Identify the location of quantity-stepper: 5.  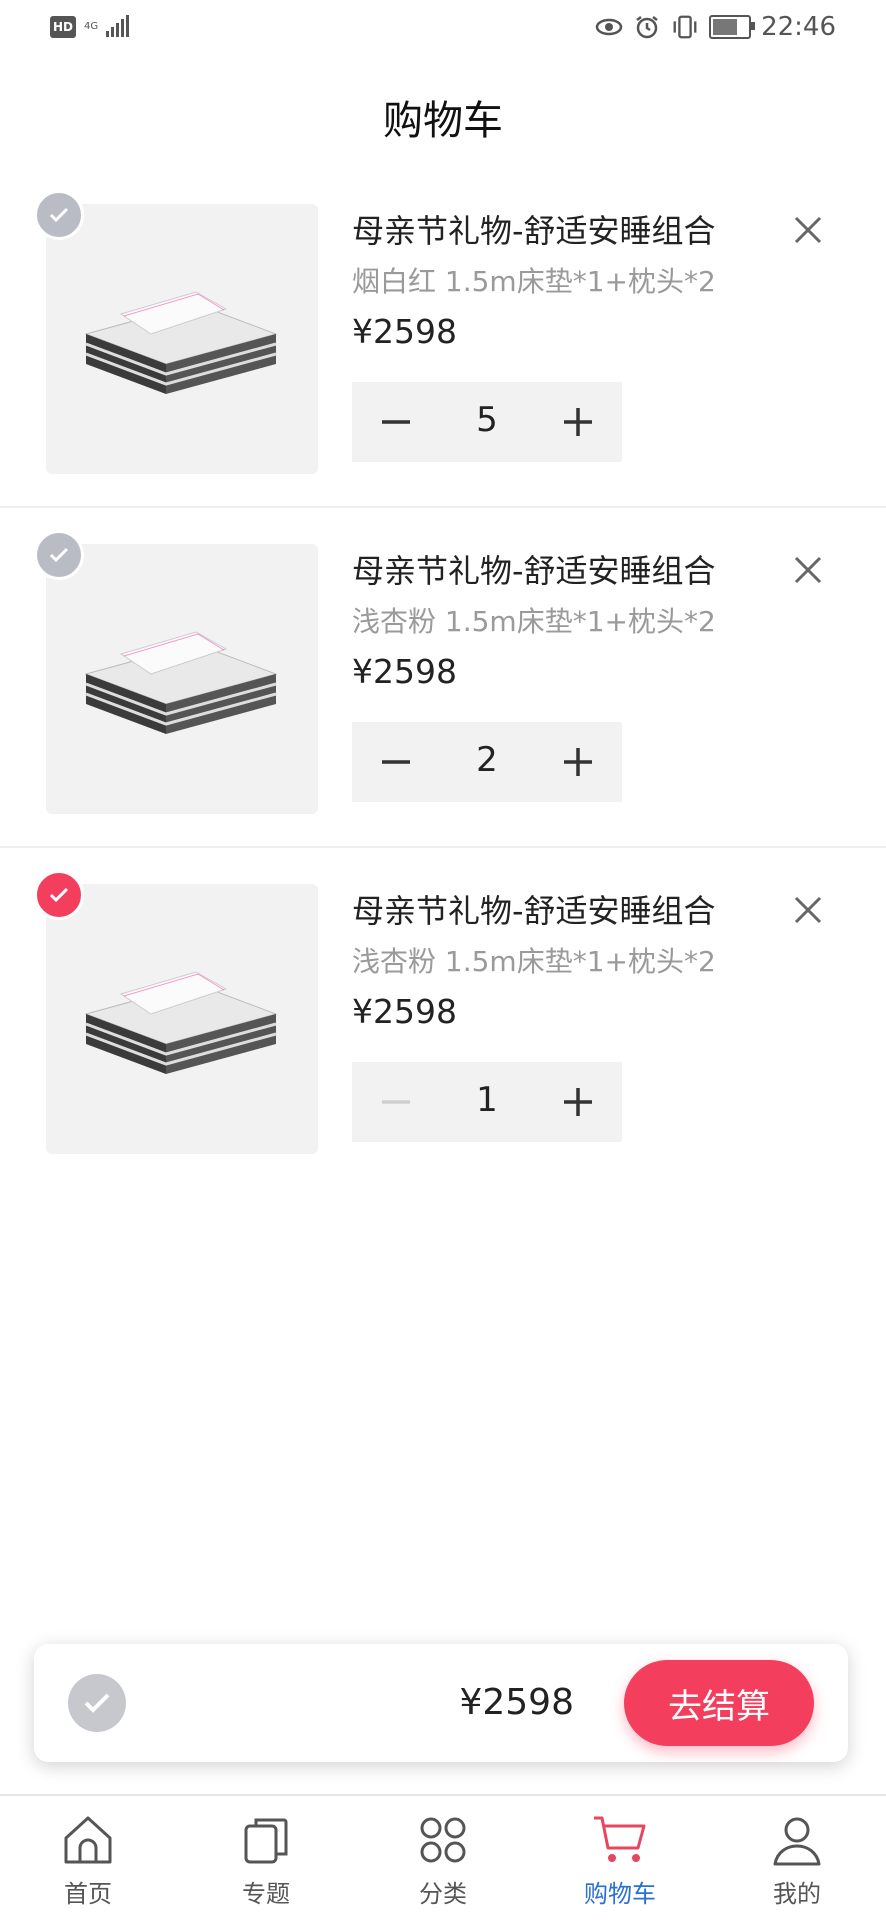
(487, 422).